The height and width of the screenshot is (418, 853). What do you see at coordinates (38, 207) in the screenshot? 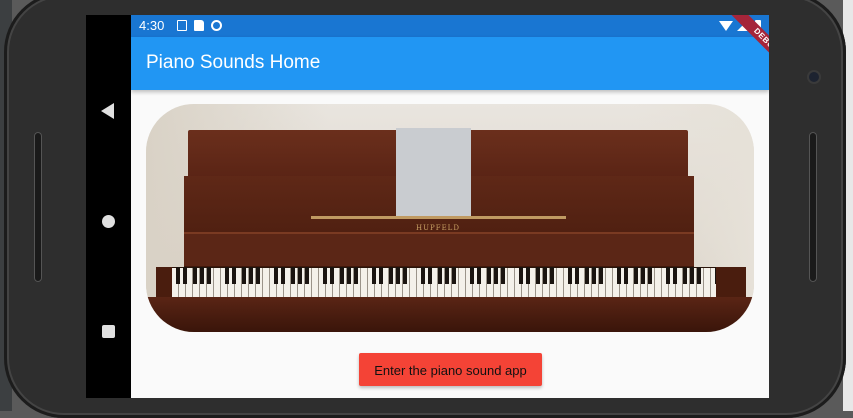
I see `speaker-left` at bounding box center [38, 207].